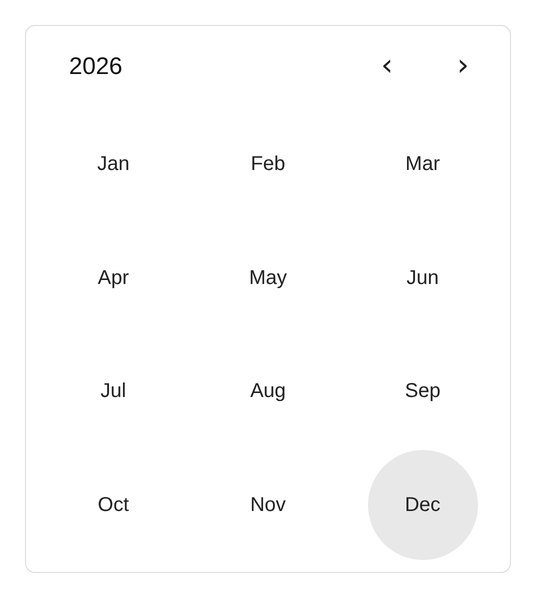  I want to click on month-button: Feb, so click(267, 165).